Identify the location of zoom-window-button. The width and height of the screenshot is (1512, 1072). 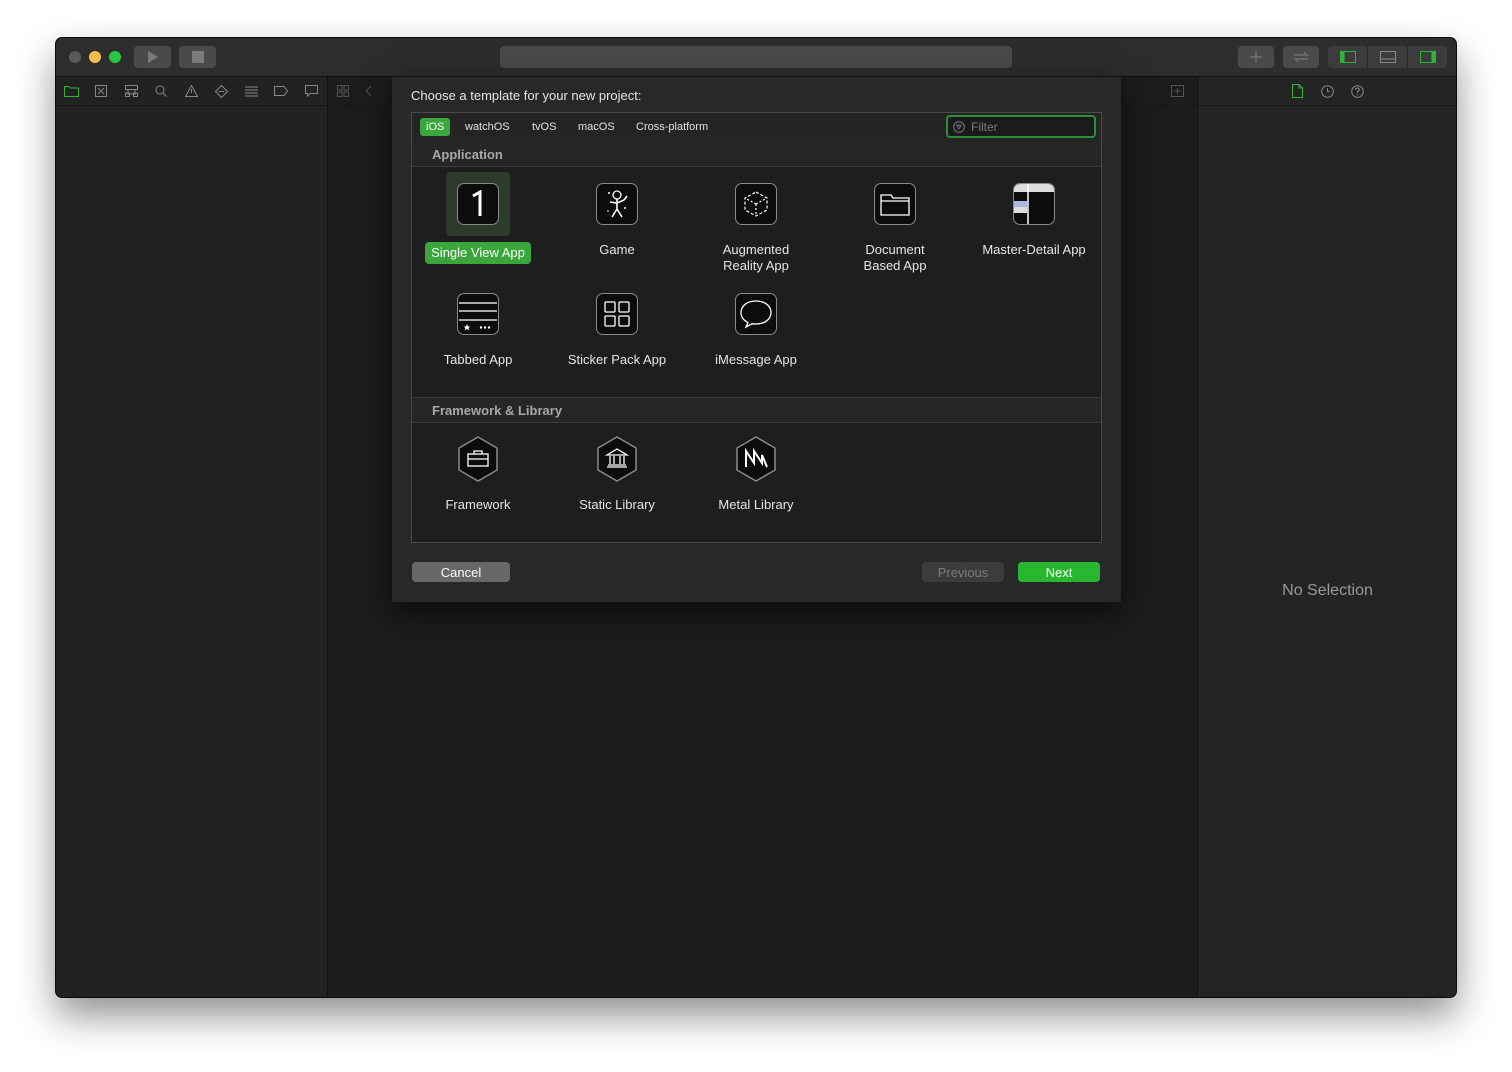
(115, 57).